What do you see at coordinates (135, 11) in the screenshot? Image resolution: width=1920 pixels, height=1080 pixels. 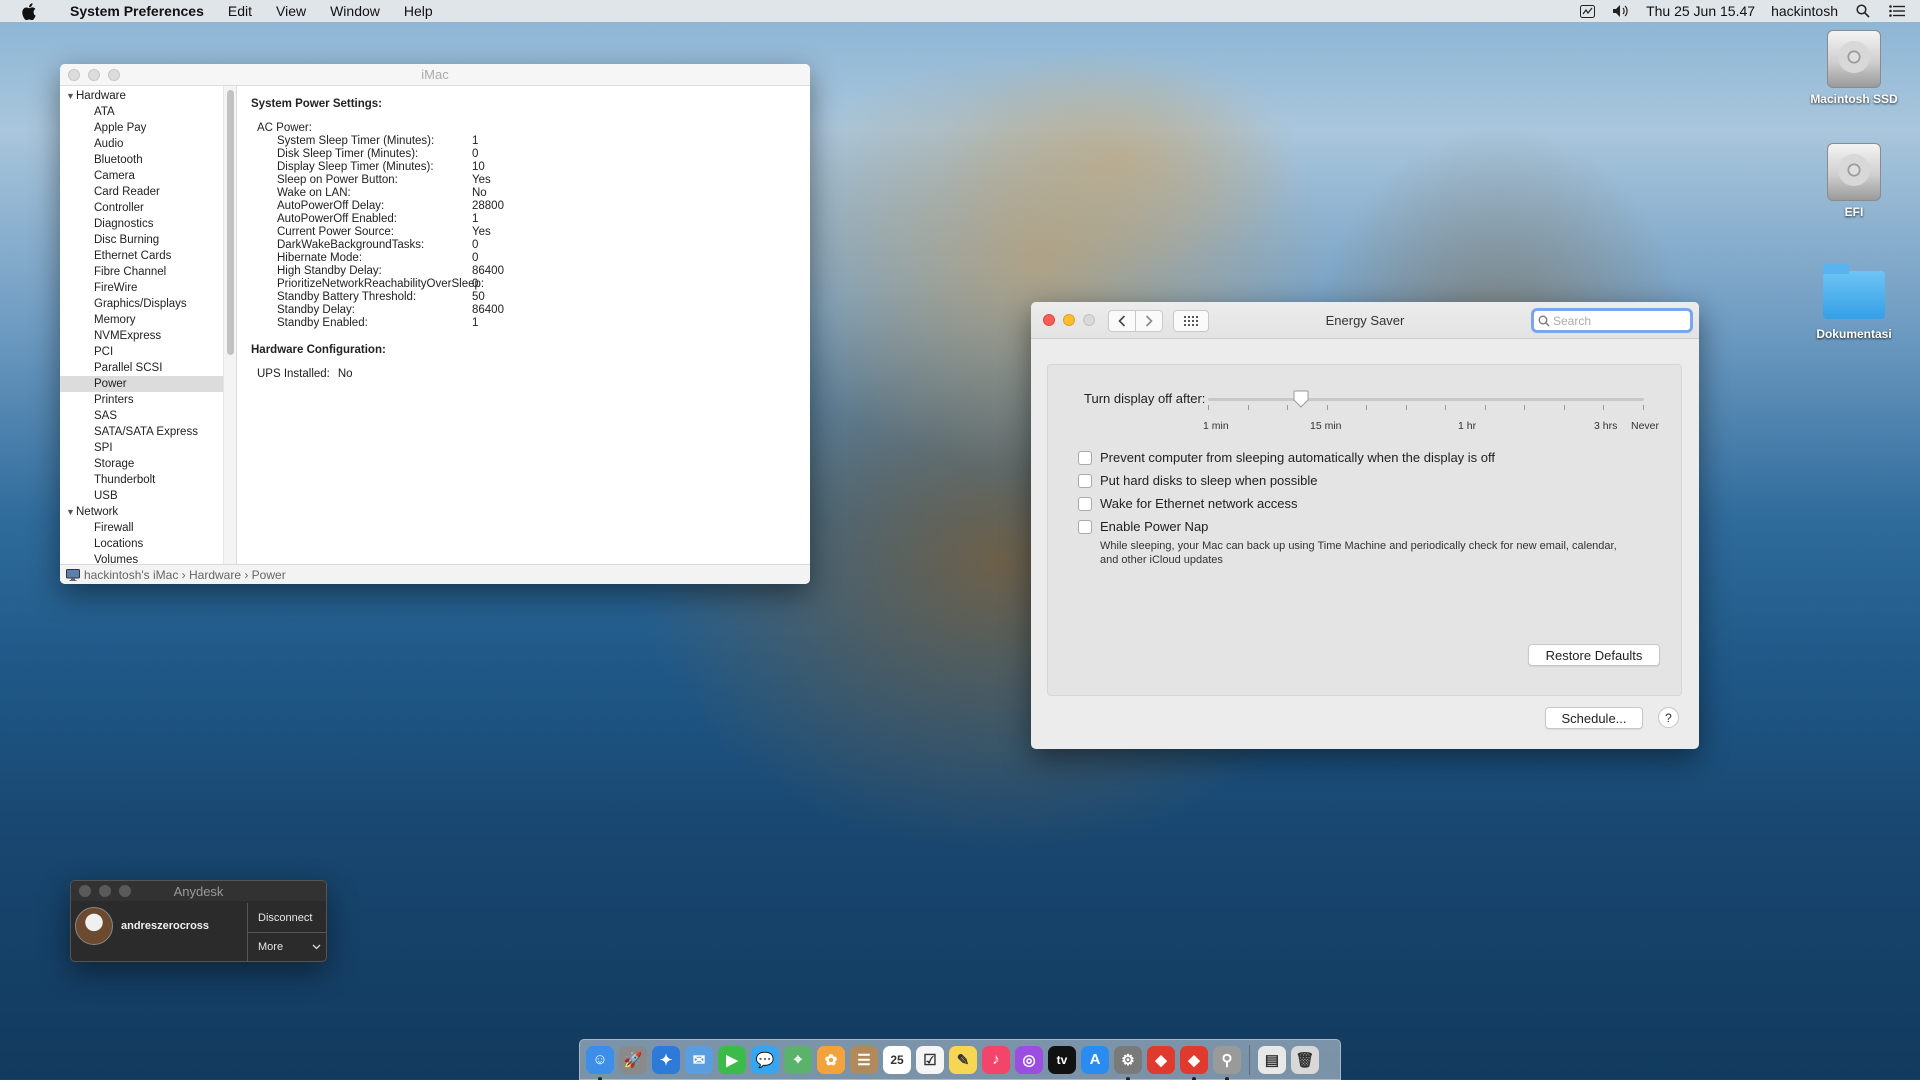 I see `menu-app-name: System Preferences` at bounding box center [135, 11].